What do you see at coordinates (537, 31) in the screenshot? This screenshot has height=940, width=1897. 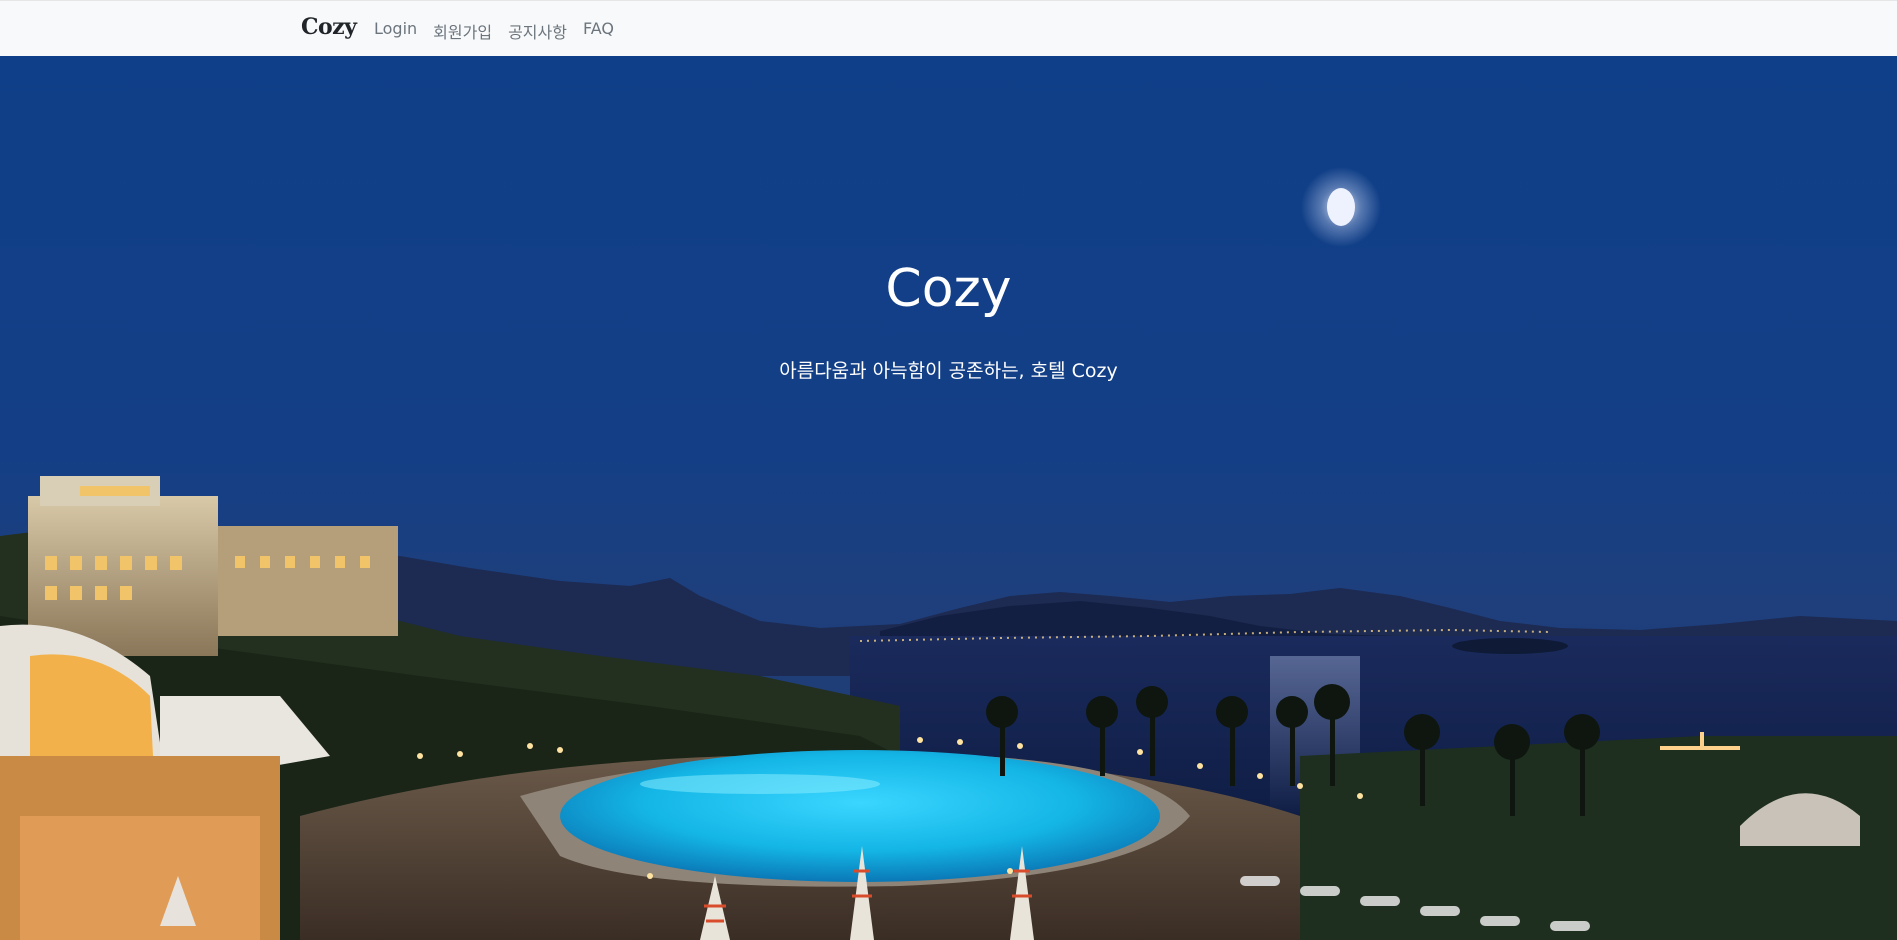 I see `nav-link-notice: 공지사항` at bounding box center [537, 31].